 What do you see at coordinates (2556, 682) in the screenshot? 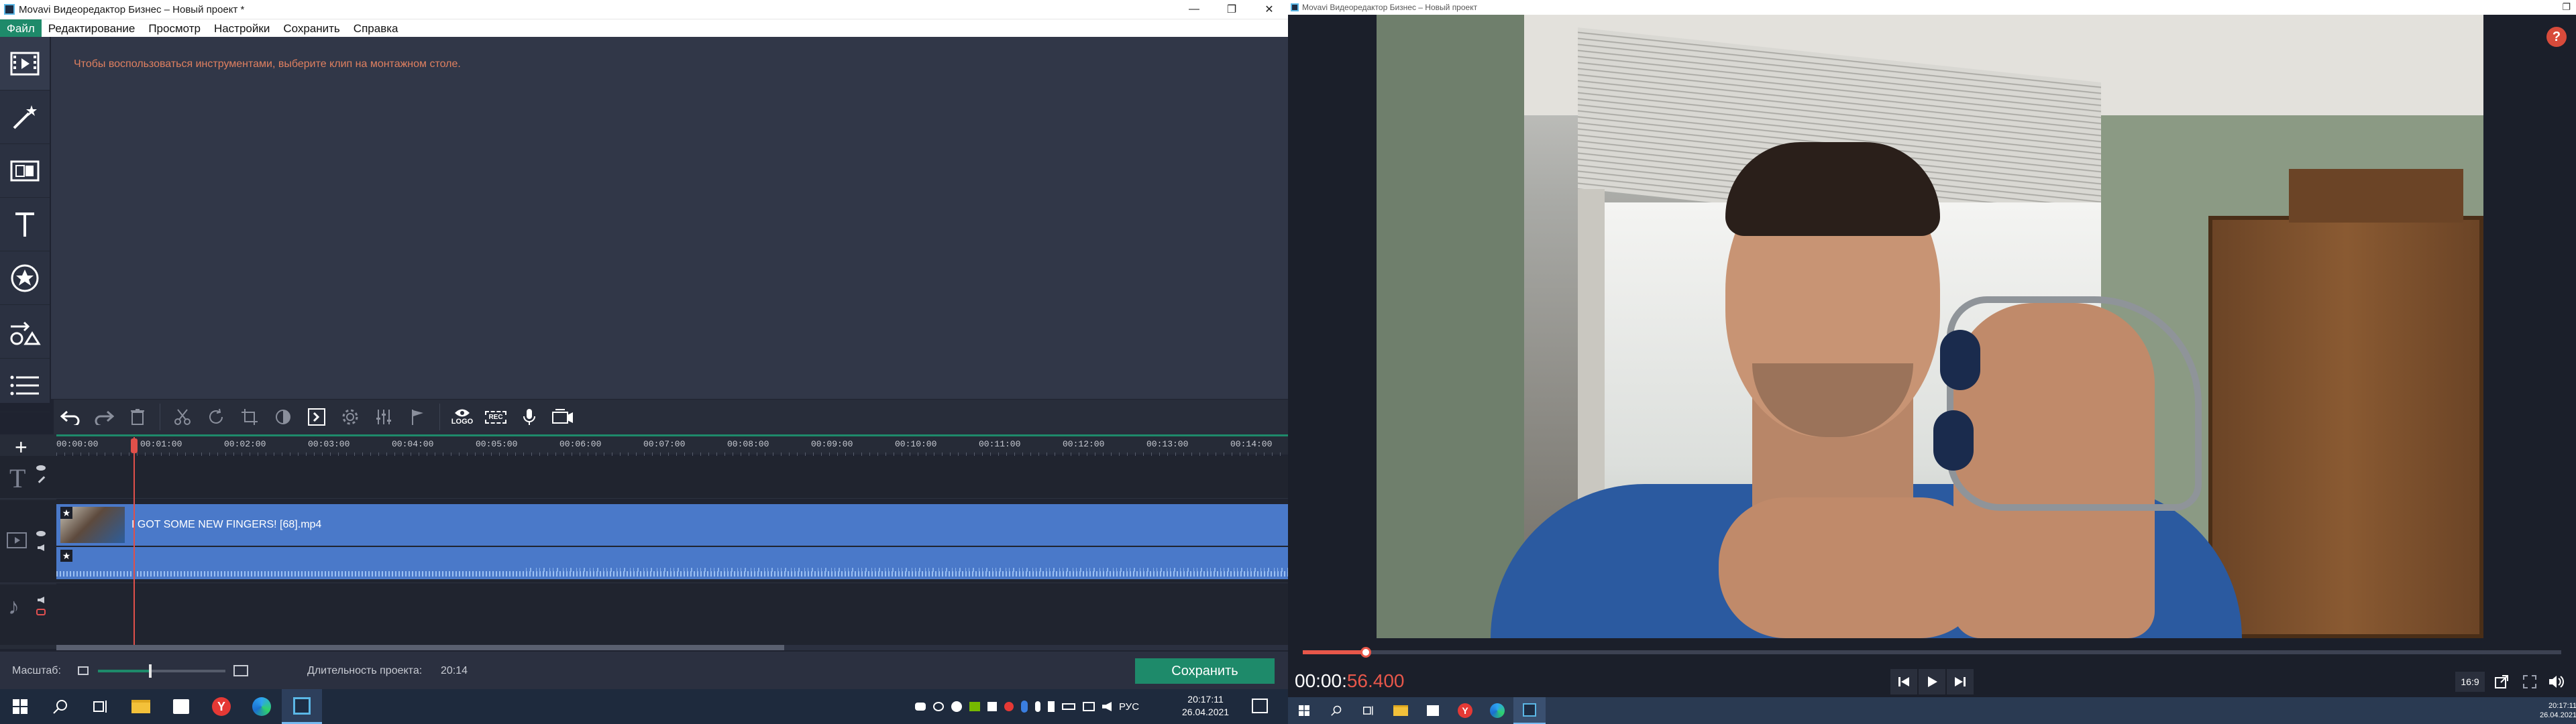
I see `volume-button` at bounding box center [2556, 682].